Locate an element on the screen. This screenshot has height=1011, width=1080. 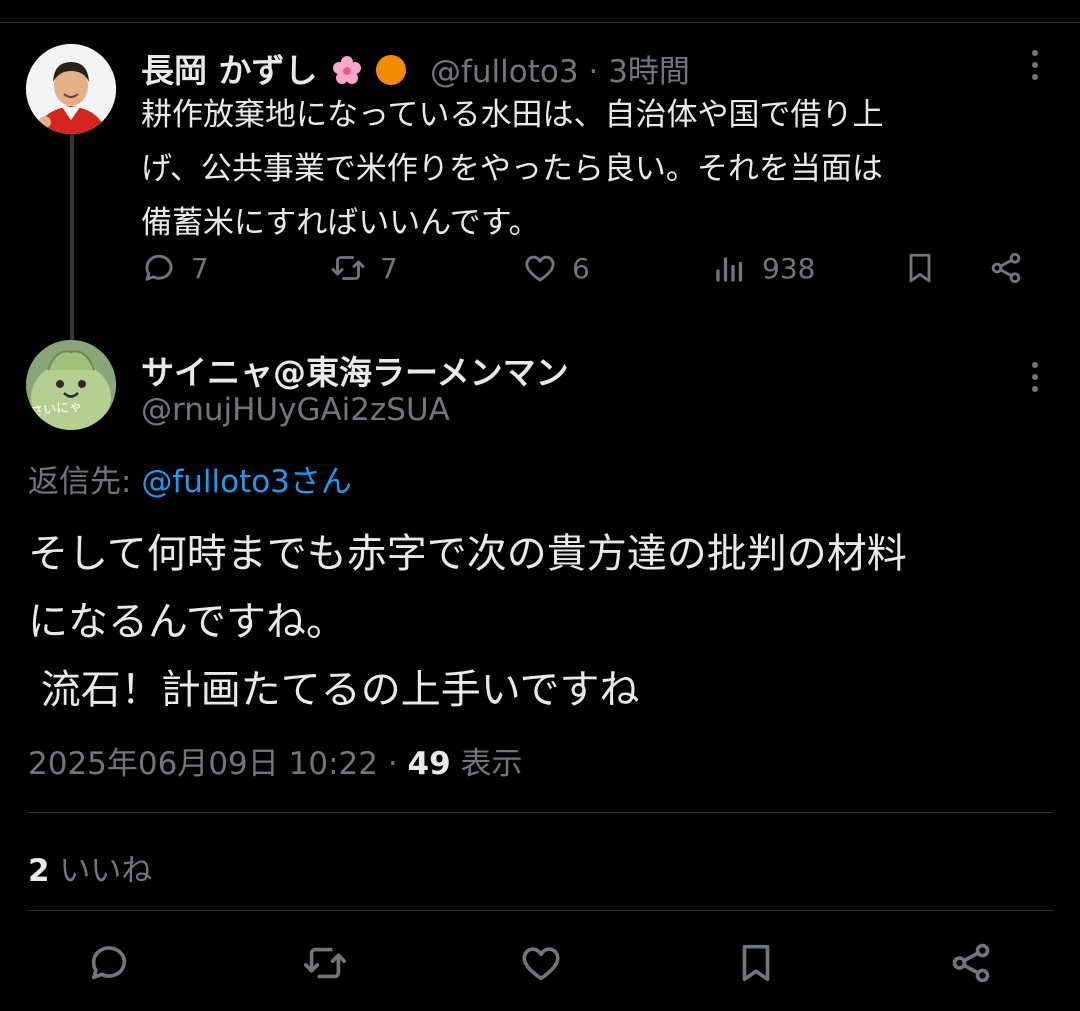
original-actions-row: 7 7 6 938 is located at coordinates (540, 273).